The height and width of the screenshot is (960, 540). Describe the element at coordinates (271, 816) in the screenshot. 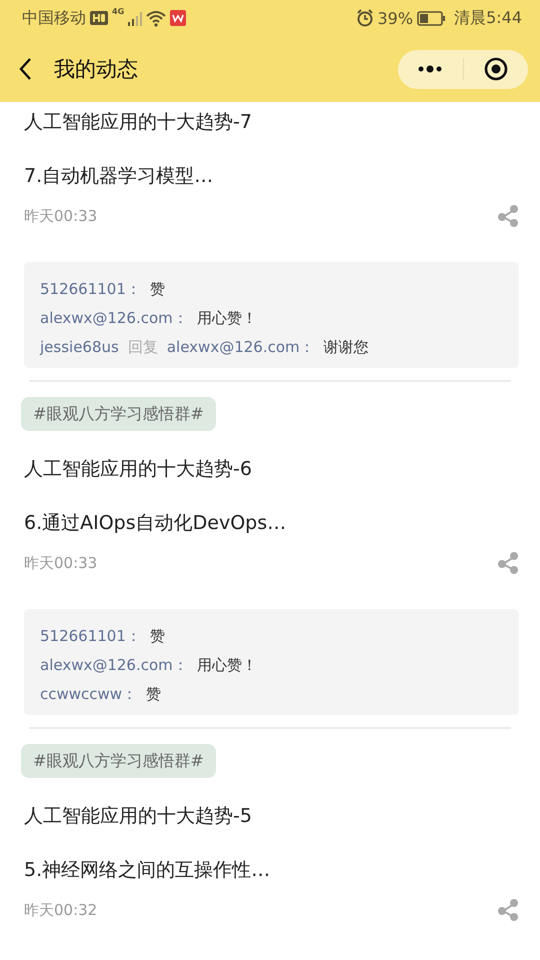

I see `post-title: 人工智能应用的十大趋势-5` at that location.